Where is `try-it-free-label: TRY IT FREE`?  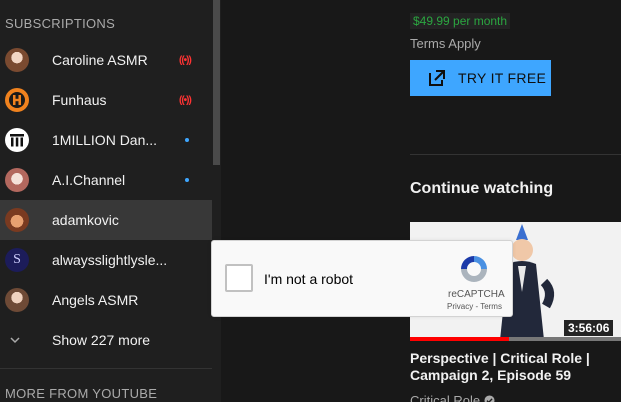
try-it-free-label: TRY IT FREE is located at coordinates (502, 78).